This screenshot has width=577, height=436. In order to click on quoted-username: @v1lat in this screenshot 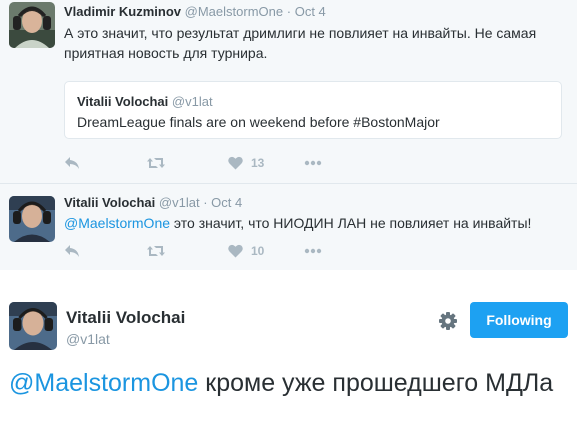, I will do `click(192, 101)`.